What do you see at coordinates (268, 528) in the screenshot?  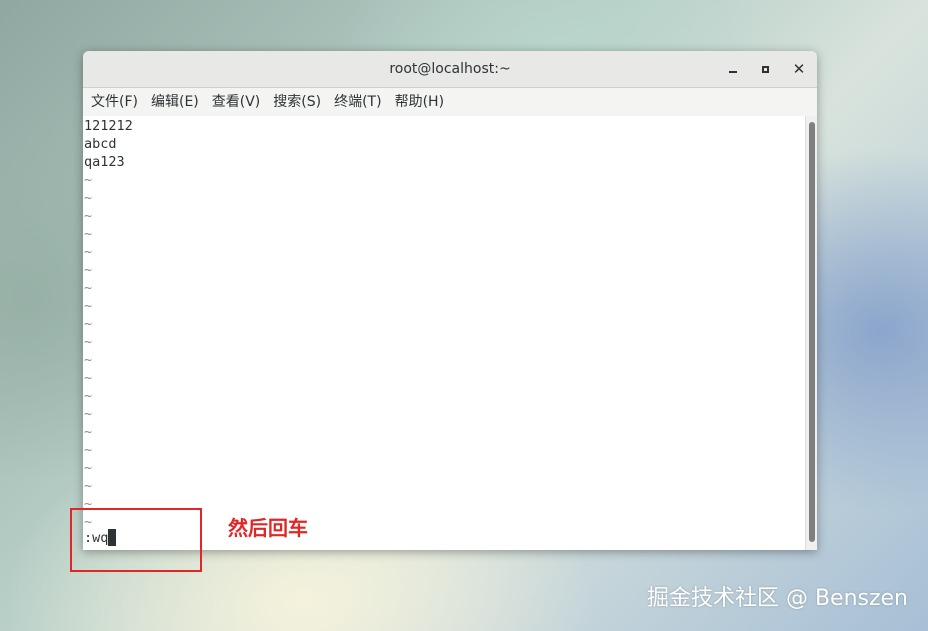 I see `annotation-text: 然后回车` at bounding box center [268, 528].